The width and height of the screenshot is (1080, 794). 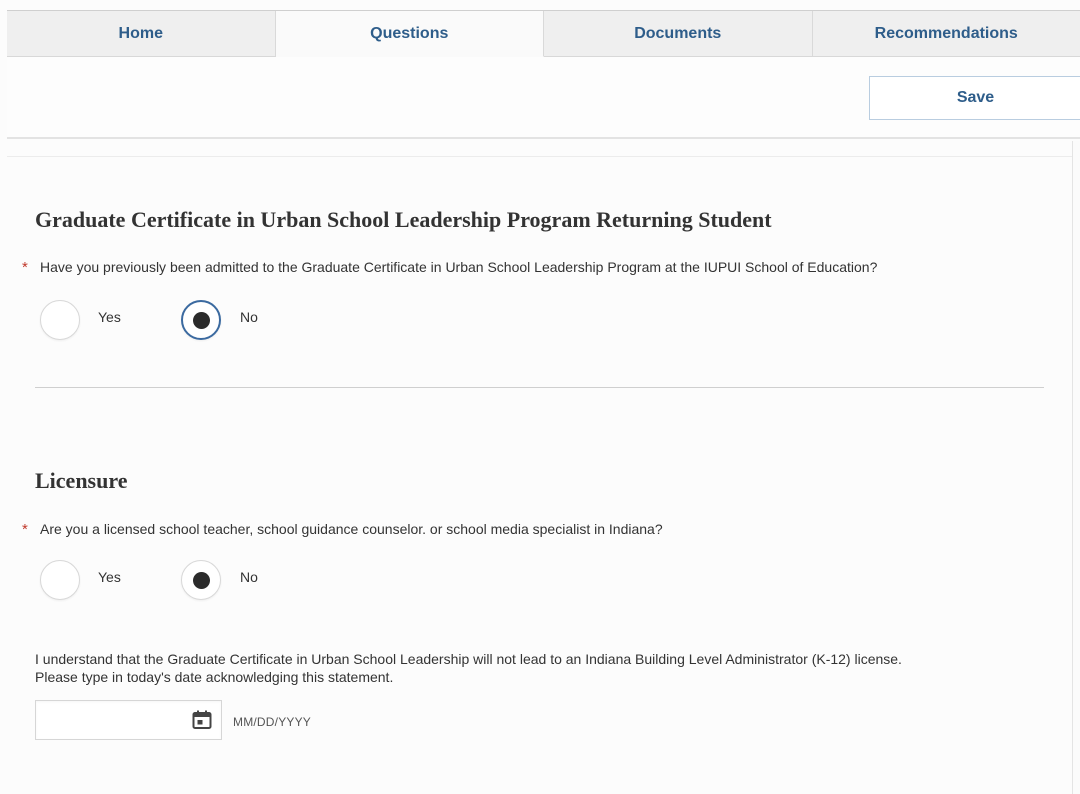 What do you see at coordinates (543, 156) in the screenshot?
I see `toolbar-divider` at bounding box center [543, 156].